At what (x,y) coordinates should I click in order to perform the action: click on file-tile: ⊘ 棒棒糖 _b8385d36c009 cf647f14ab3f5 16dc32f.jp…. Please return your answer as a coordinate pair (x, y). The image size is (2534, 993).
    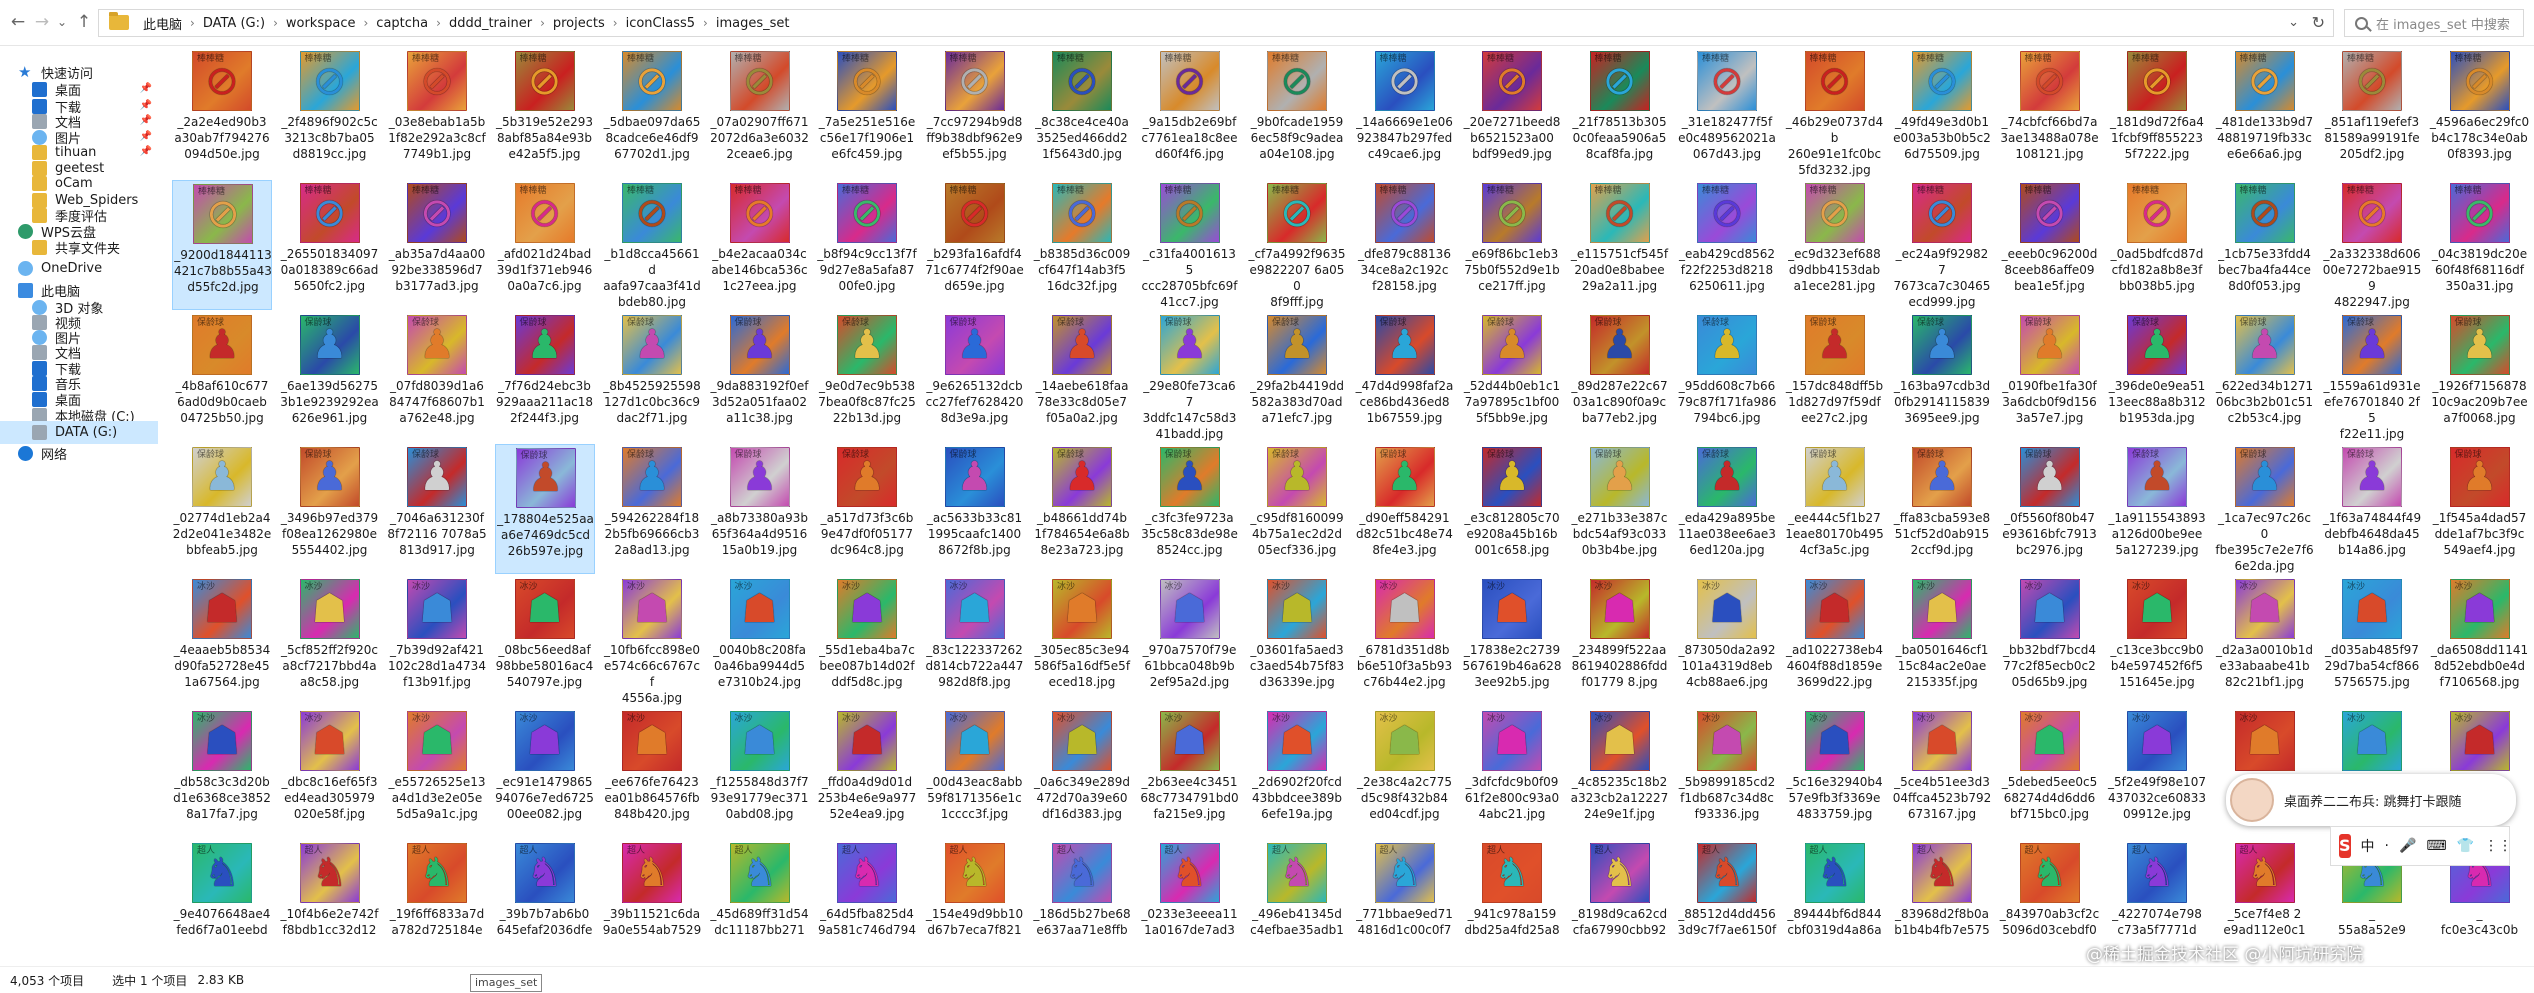
    Looking at the image, I should click on (1082, 245).